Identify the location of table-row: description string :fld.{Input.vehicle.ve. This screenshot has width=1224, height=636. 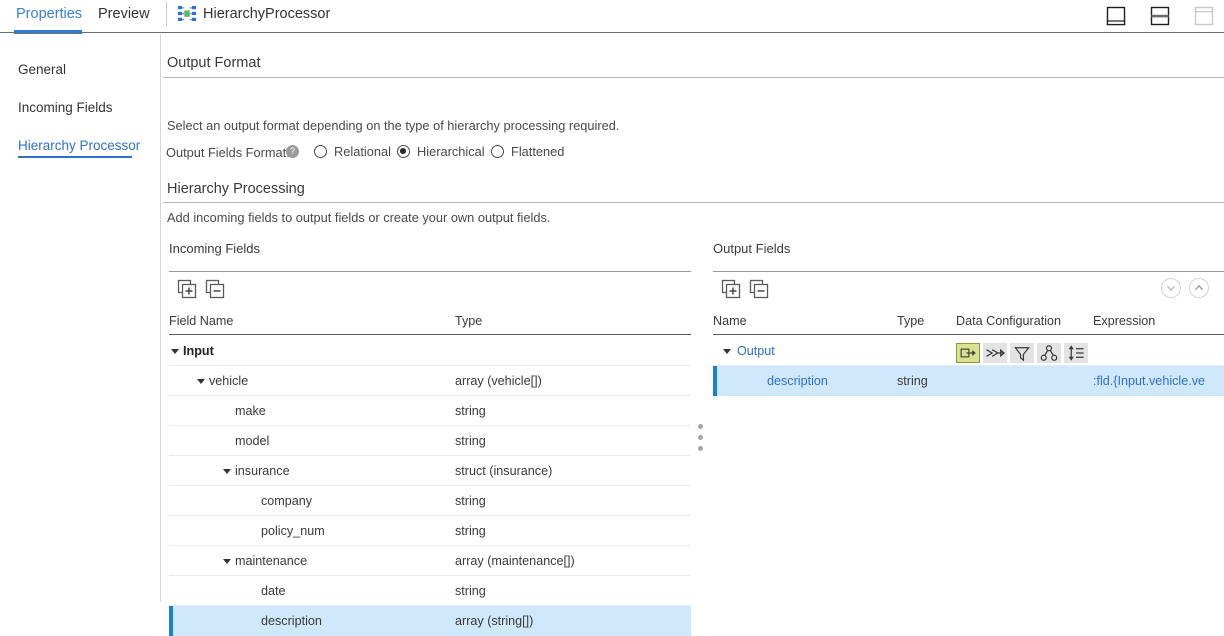
(968, 381).